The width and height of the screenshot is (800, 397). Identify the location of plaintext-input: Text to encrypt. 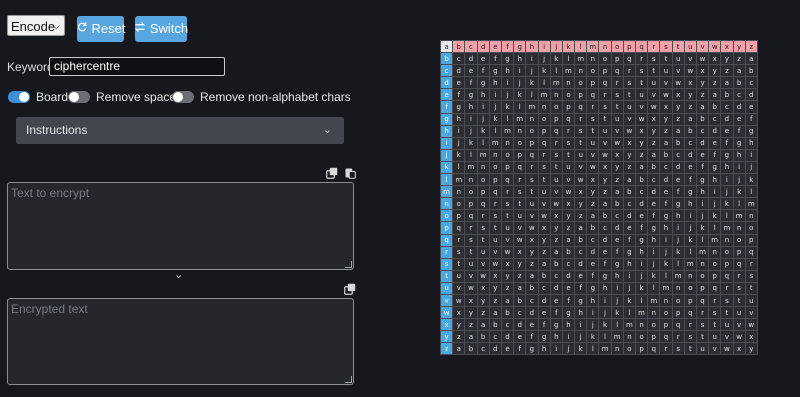
(180, 226).